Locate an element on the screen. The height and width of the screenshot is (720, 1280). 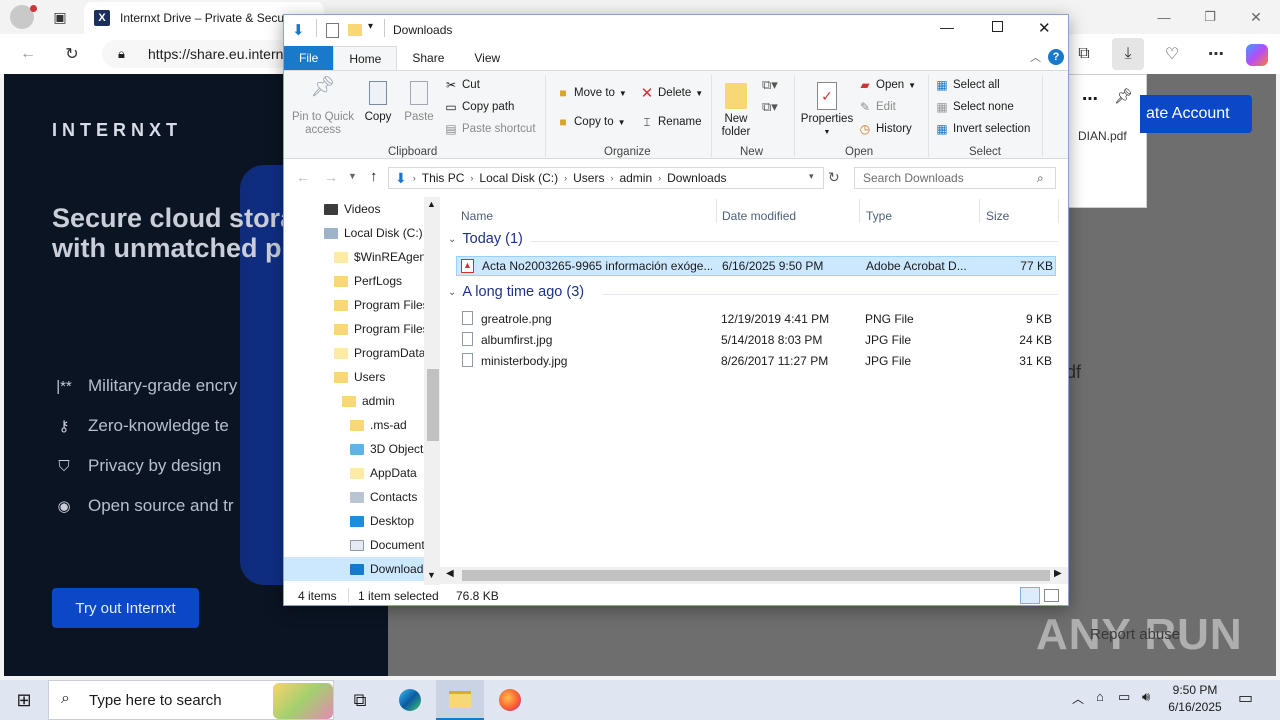
search-input: Search Downloads ⌕ is located at coordinates (955, 178).